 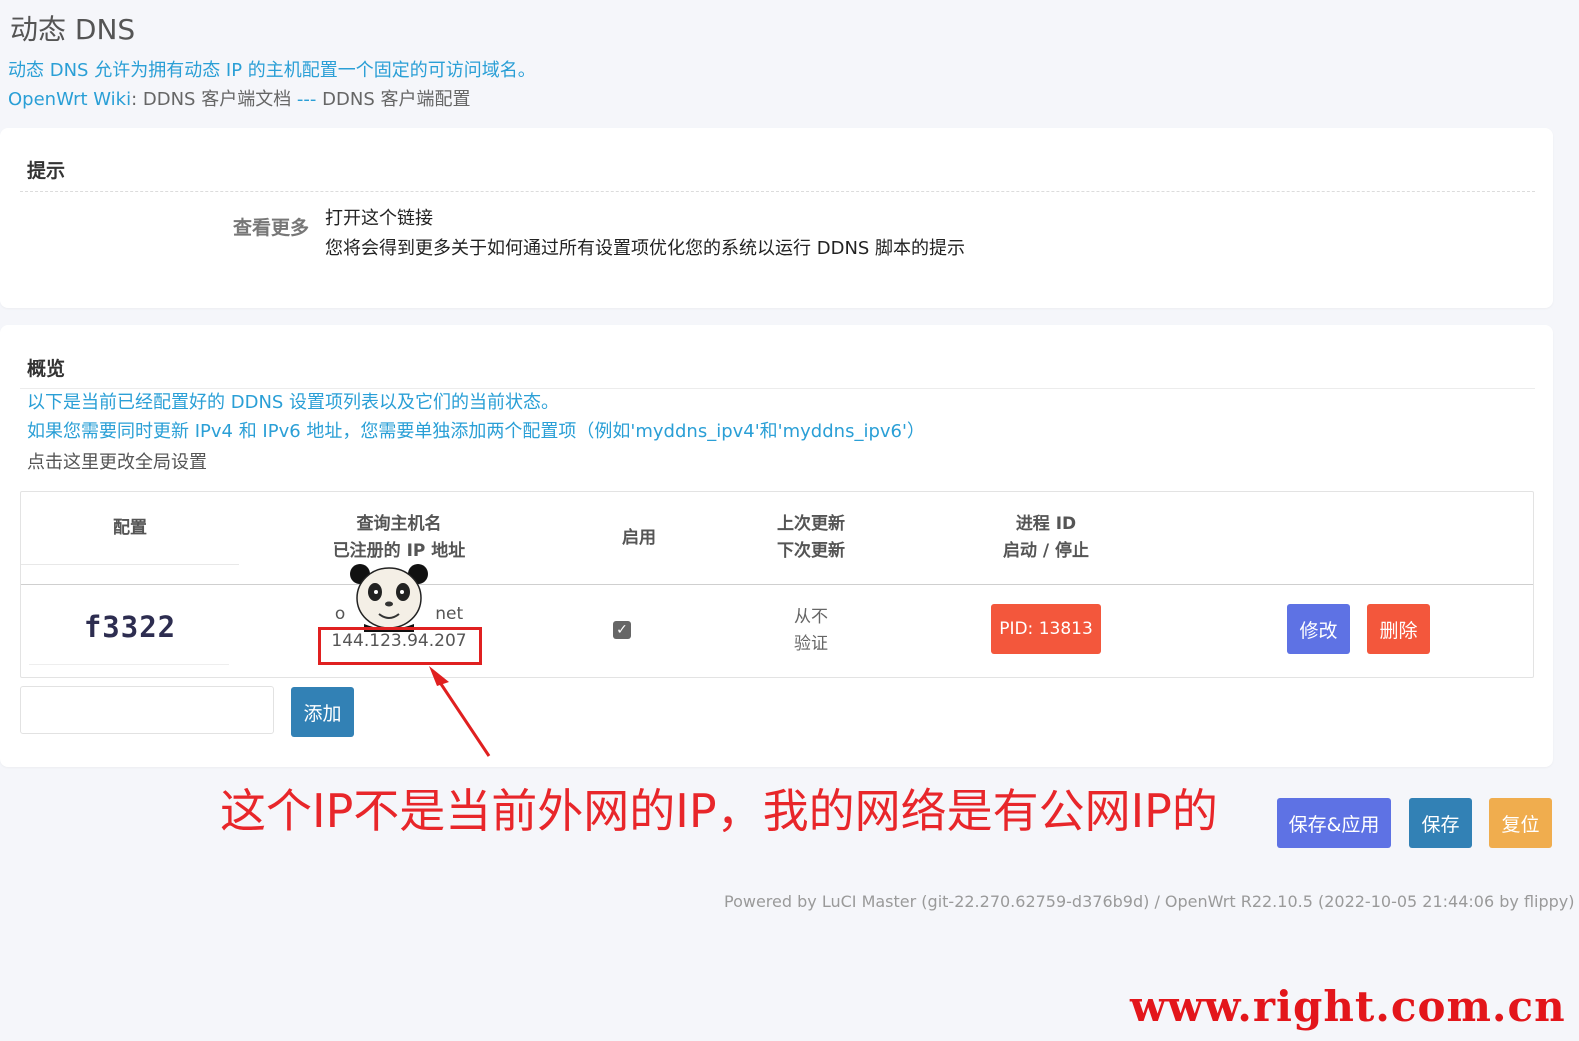 I want to click on tips-divider, so click(x=777, y=191).